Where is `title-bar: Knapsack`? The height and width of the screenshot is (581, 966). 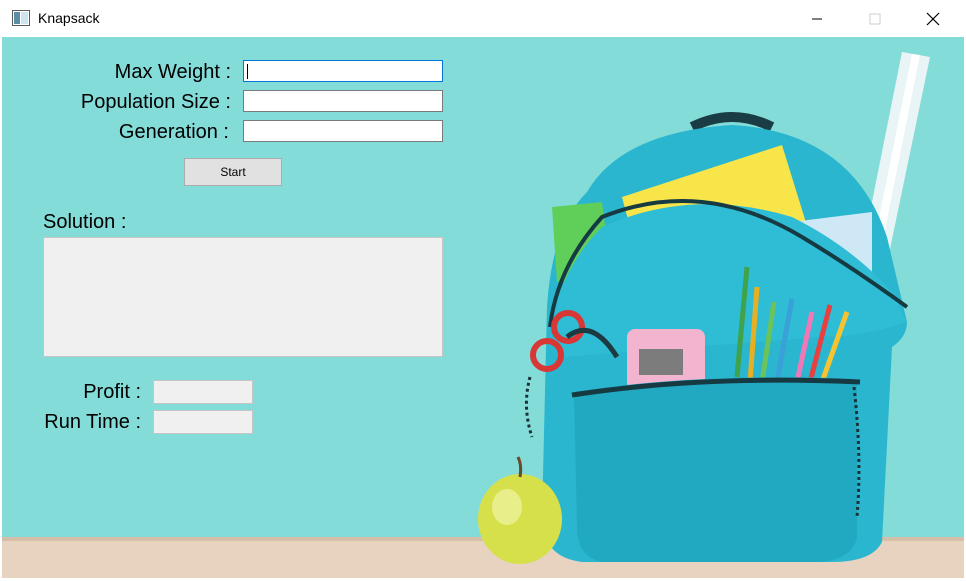 title-bar: Knapsack is located at coordinates (483, 18).